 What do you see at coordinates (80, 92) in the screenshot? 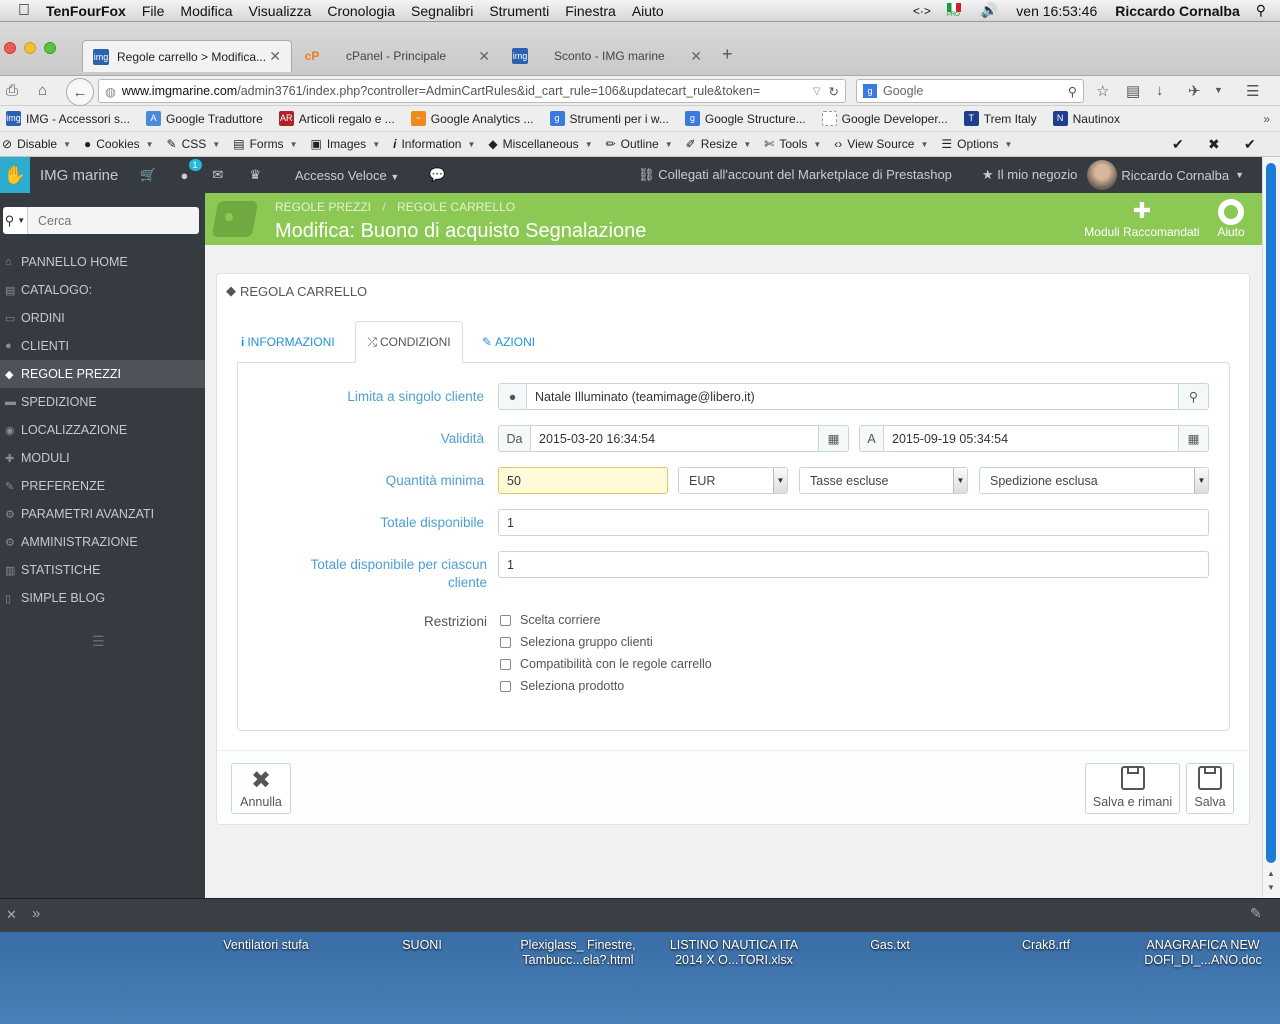
I see `back-button: ←` at bounding box center [80, 92].